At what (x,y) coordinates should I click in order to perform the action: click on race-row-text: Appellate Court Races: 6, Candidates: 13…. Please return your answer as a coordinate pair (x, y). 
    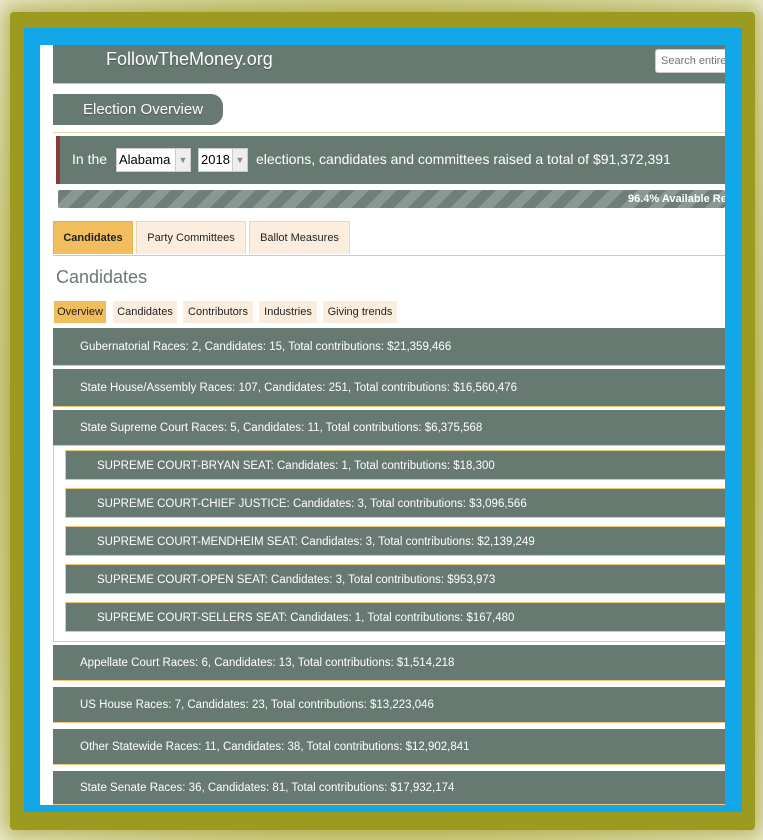
    Looking at the image, I should click on (267, 663).